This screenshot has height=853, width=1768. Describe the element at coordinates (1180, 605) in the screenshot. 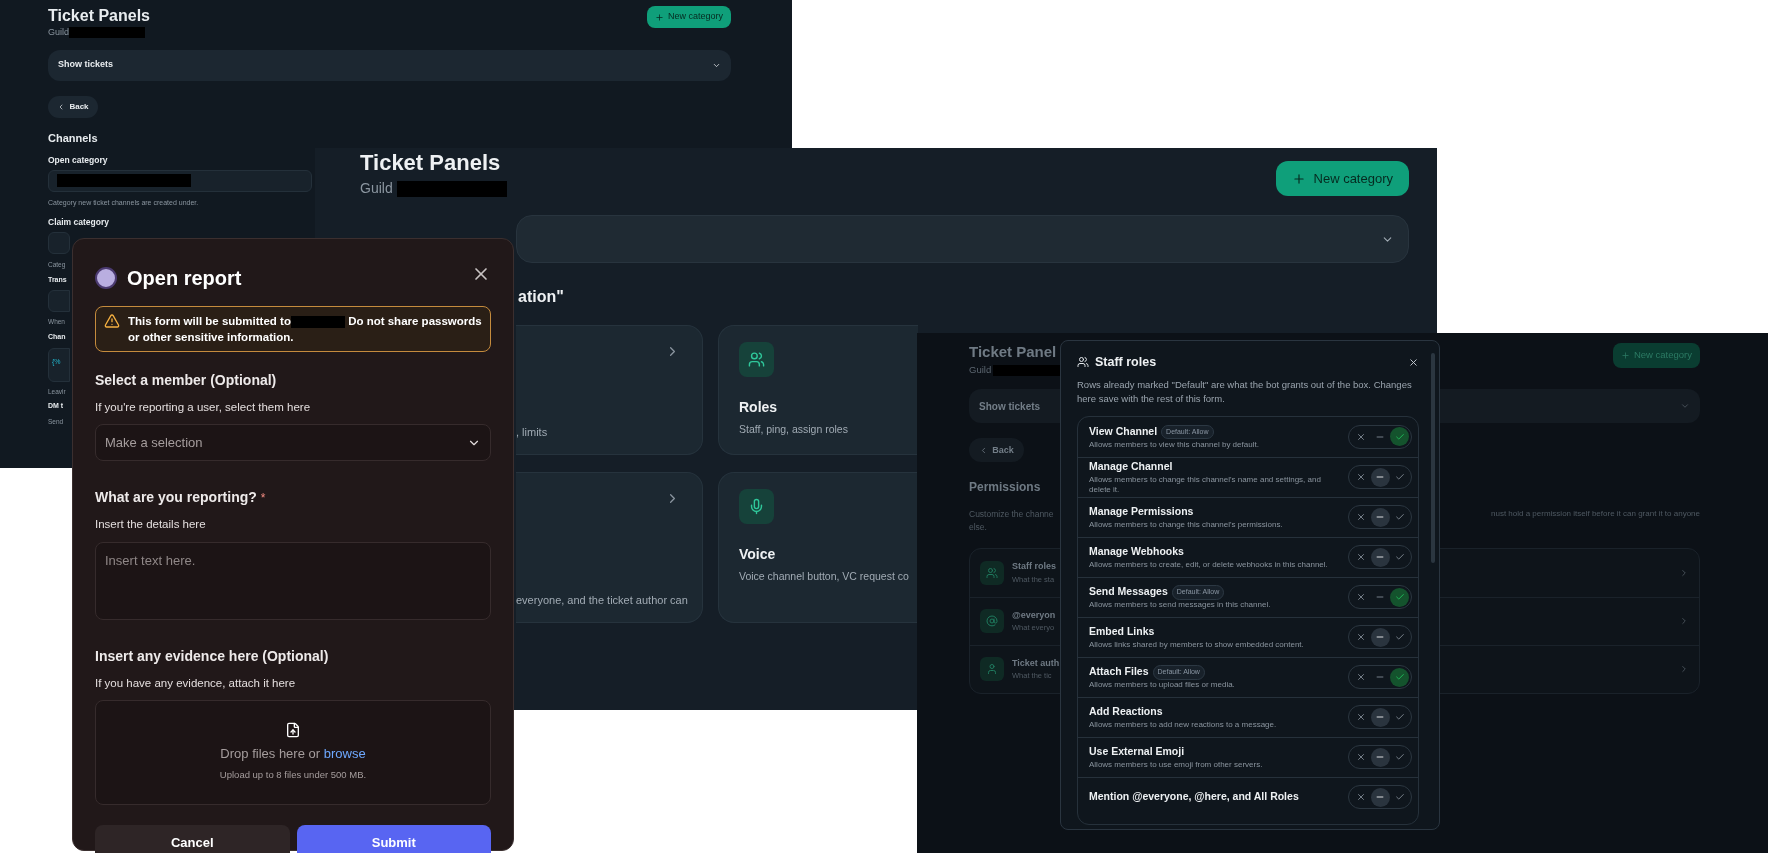

I see `permission-description: Allows members to send messages in this channel.` at that location.